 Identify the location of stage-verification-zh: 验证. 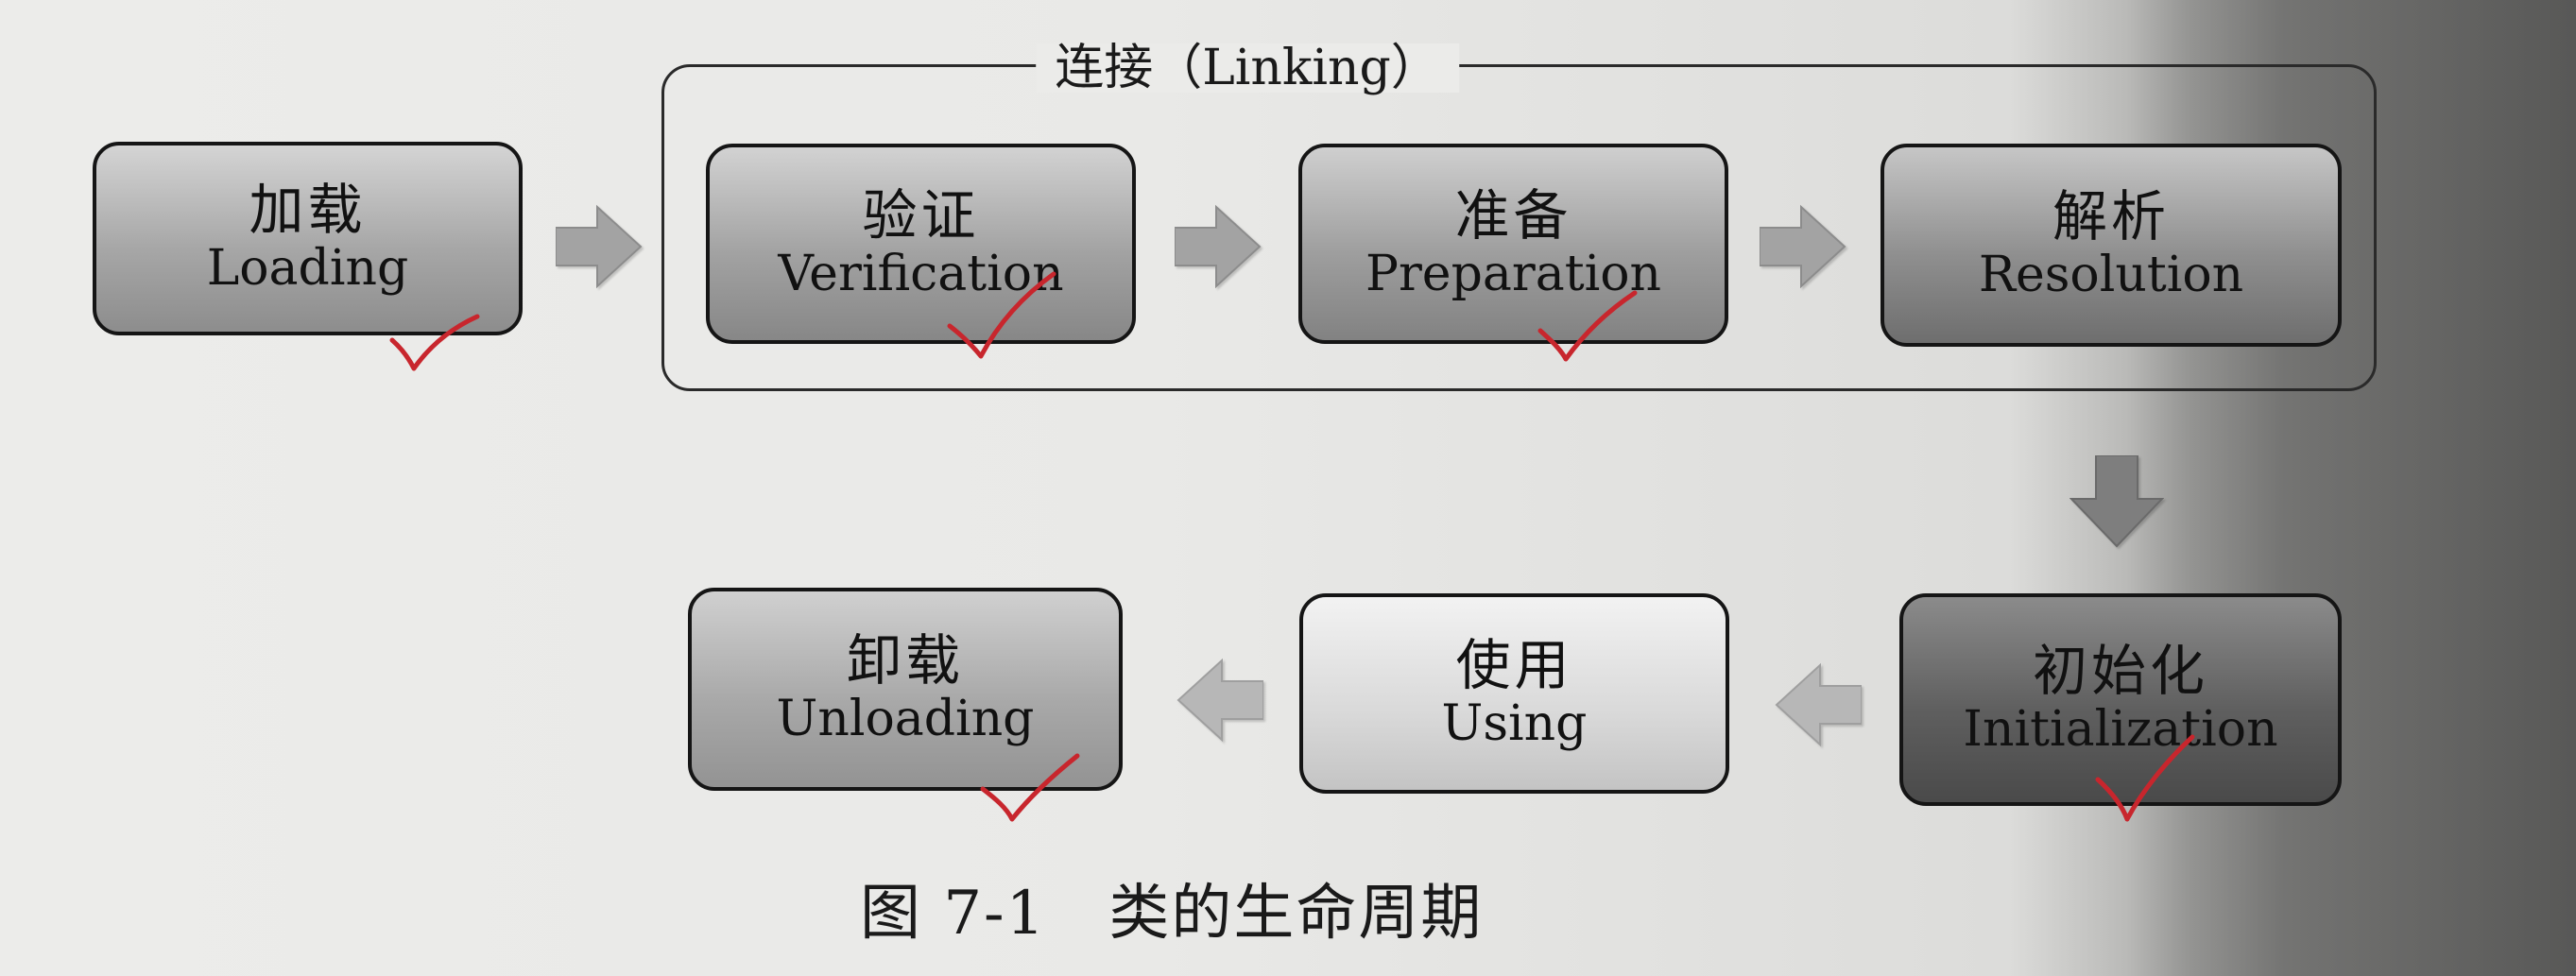
(921, 215).